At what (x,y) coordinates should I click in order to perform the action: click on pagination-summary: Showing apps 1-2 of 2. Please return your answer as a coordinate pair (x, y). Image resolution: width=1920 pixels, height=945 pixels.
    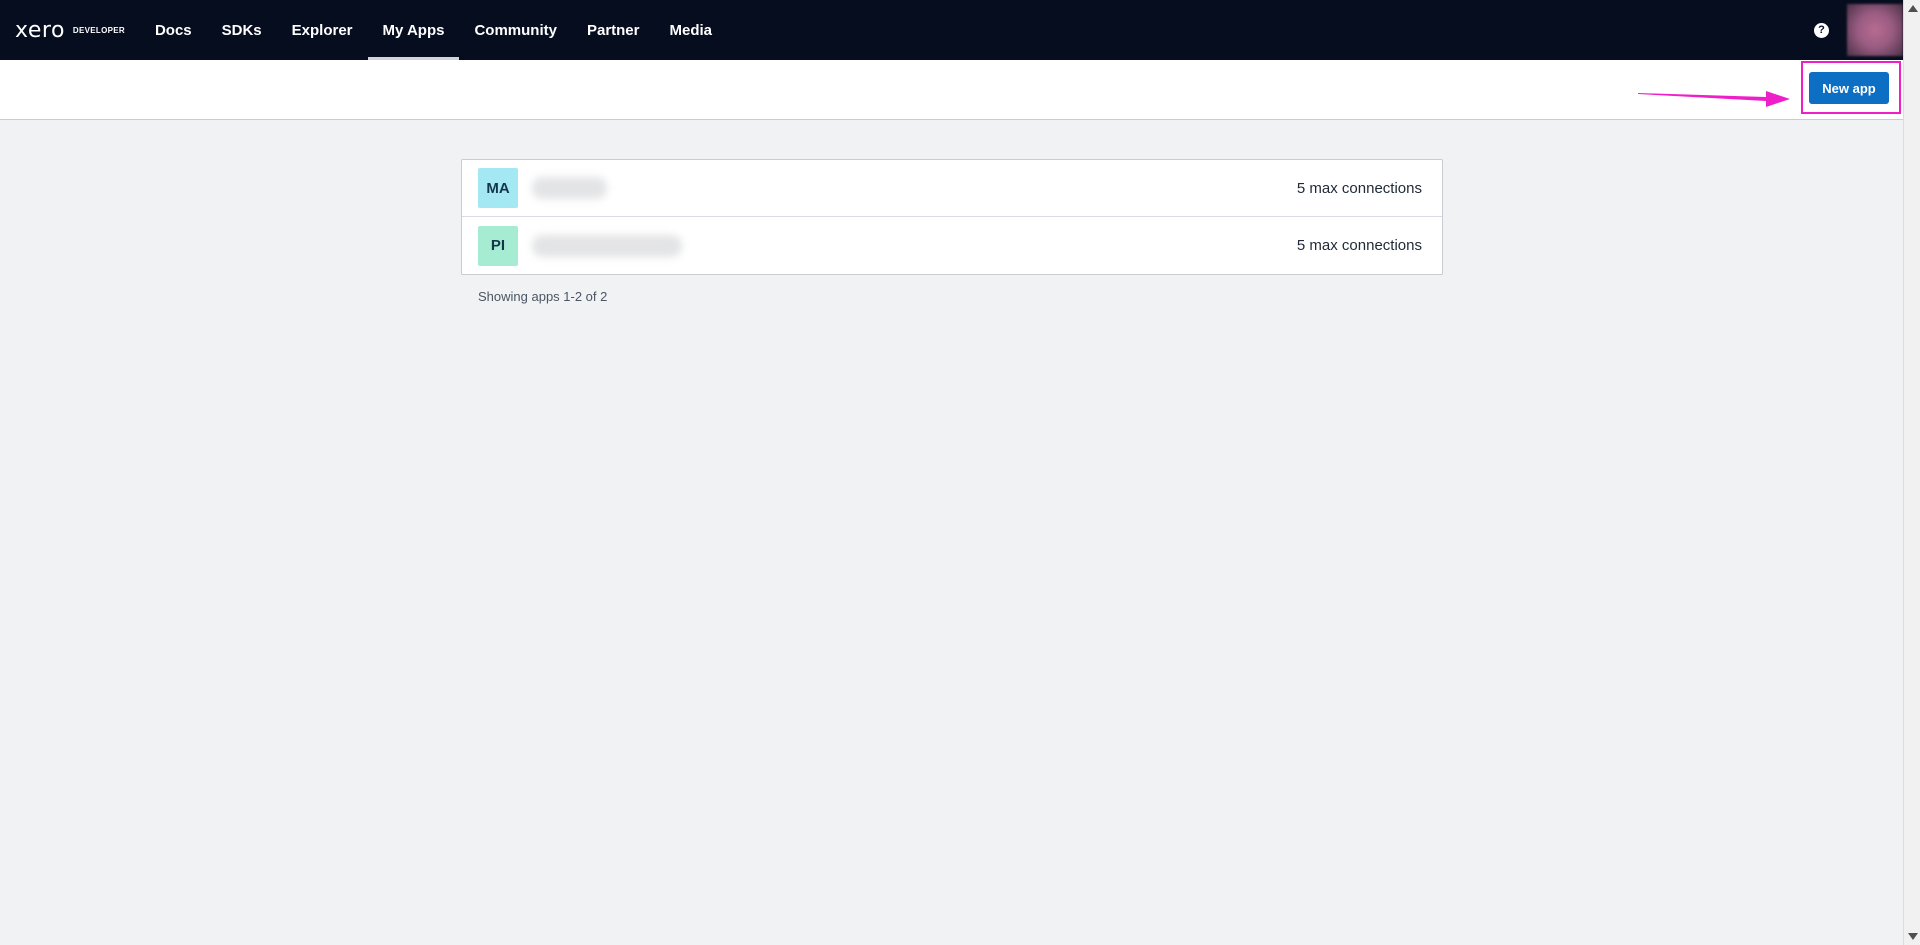
    Looking at the image, I should click on (543, 296).